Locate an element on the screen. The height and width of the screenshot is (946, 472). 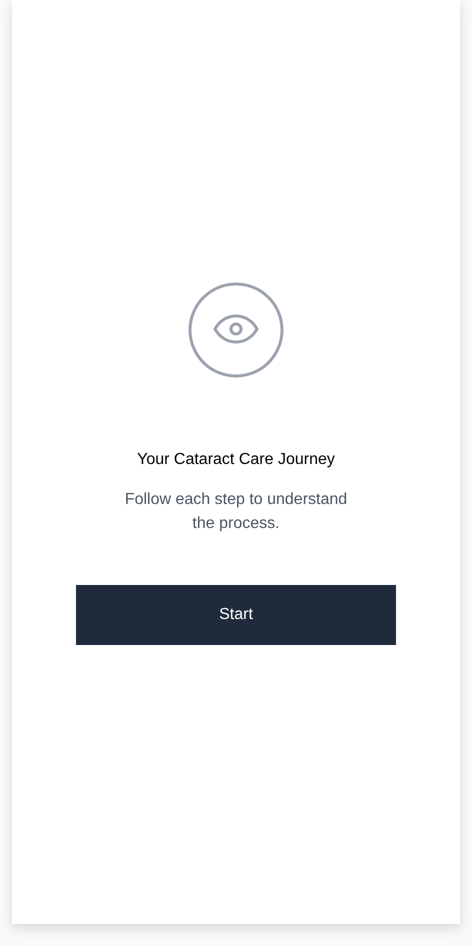
eye-icon is located at coordinates (236, 330).